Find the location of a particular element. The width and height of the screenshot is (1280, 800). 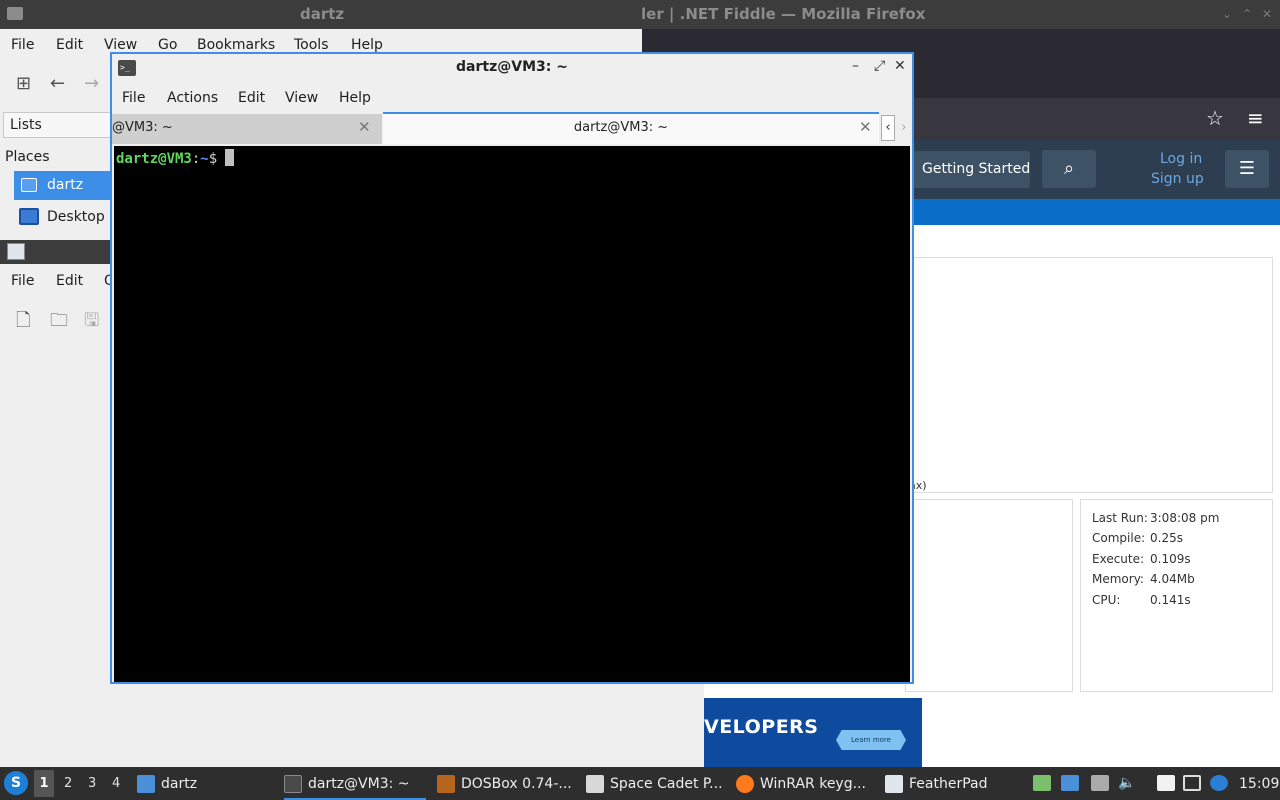

stat-label: Memory: is located at coordinates (1118, 579).